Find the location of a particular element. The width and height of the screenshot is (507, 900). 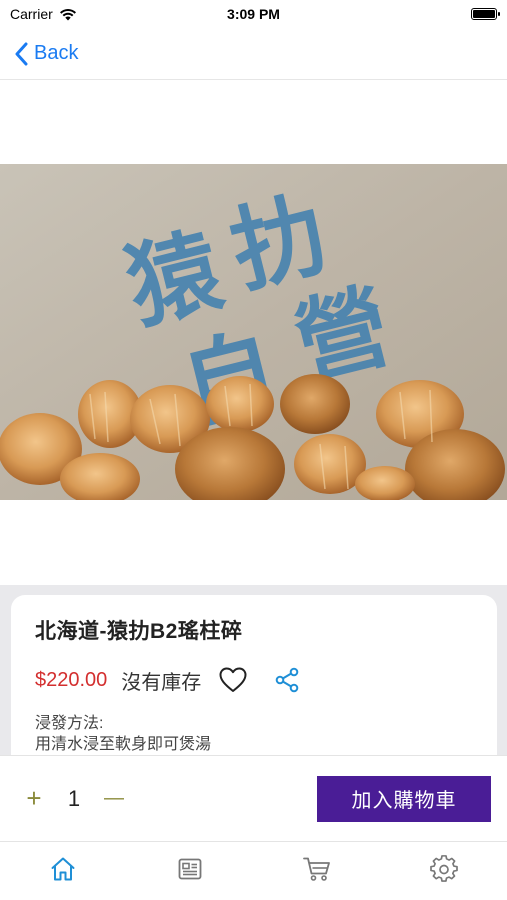

status-right is located at coordinates (413, 14).